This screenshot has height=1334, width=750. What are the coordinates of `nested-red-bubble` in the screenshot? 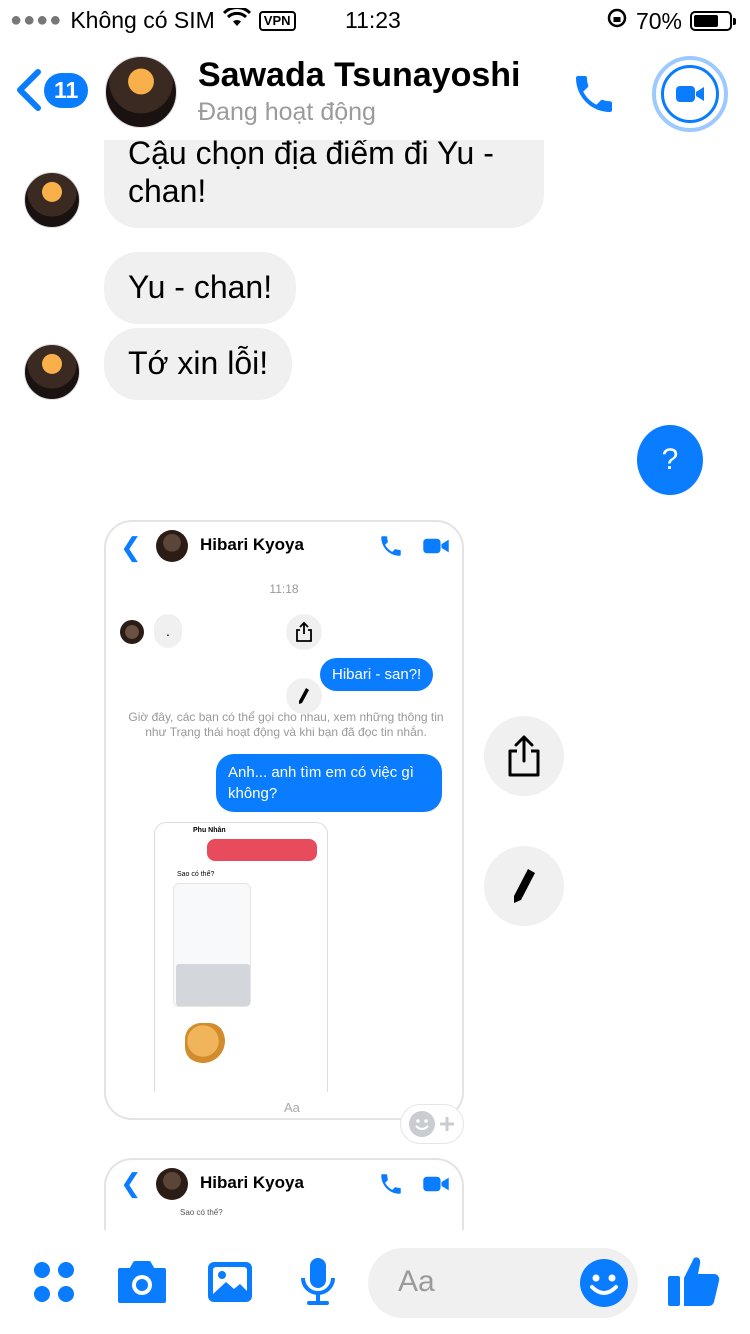 It's located at (262, 850).